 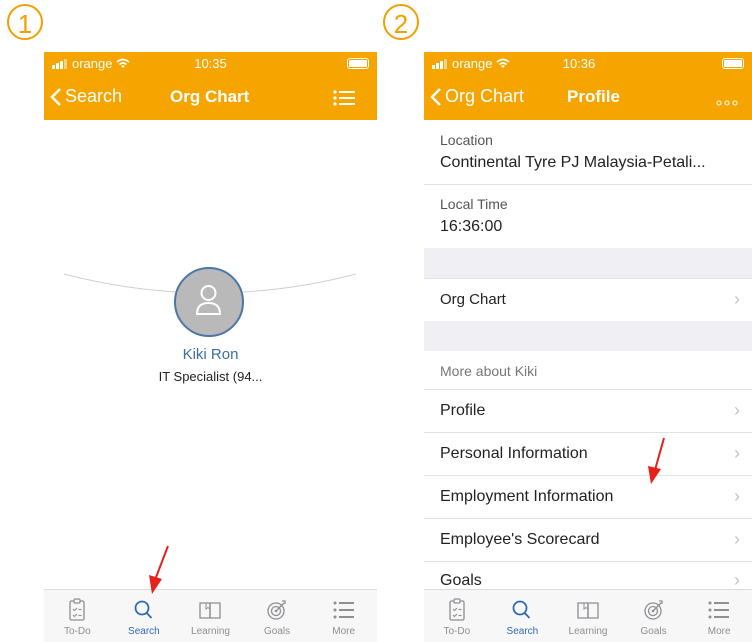 I want to click on back-button: Org Chart, so click(x=477, y=96).